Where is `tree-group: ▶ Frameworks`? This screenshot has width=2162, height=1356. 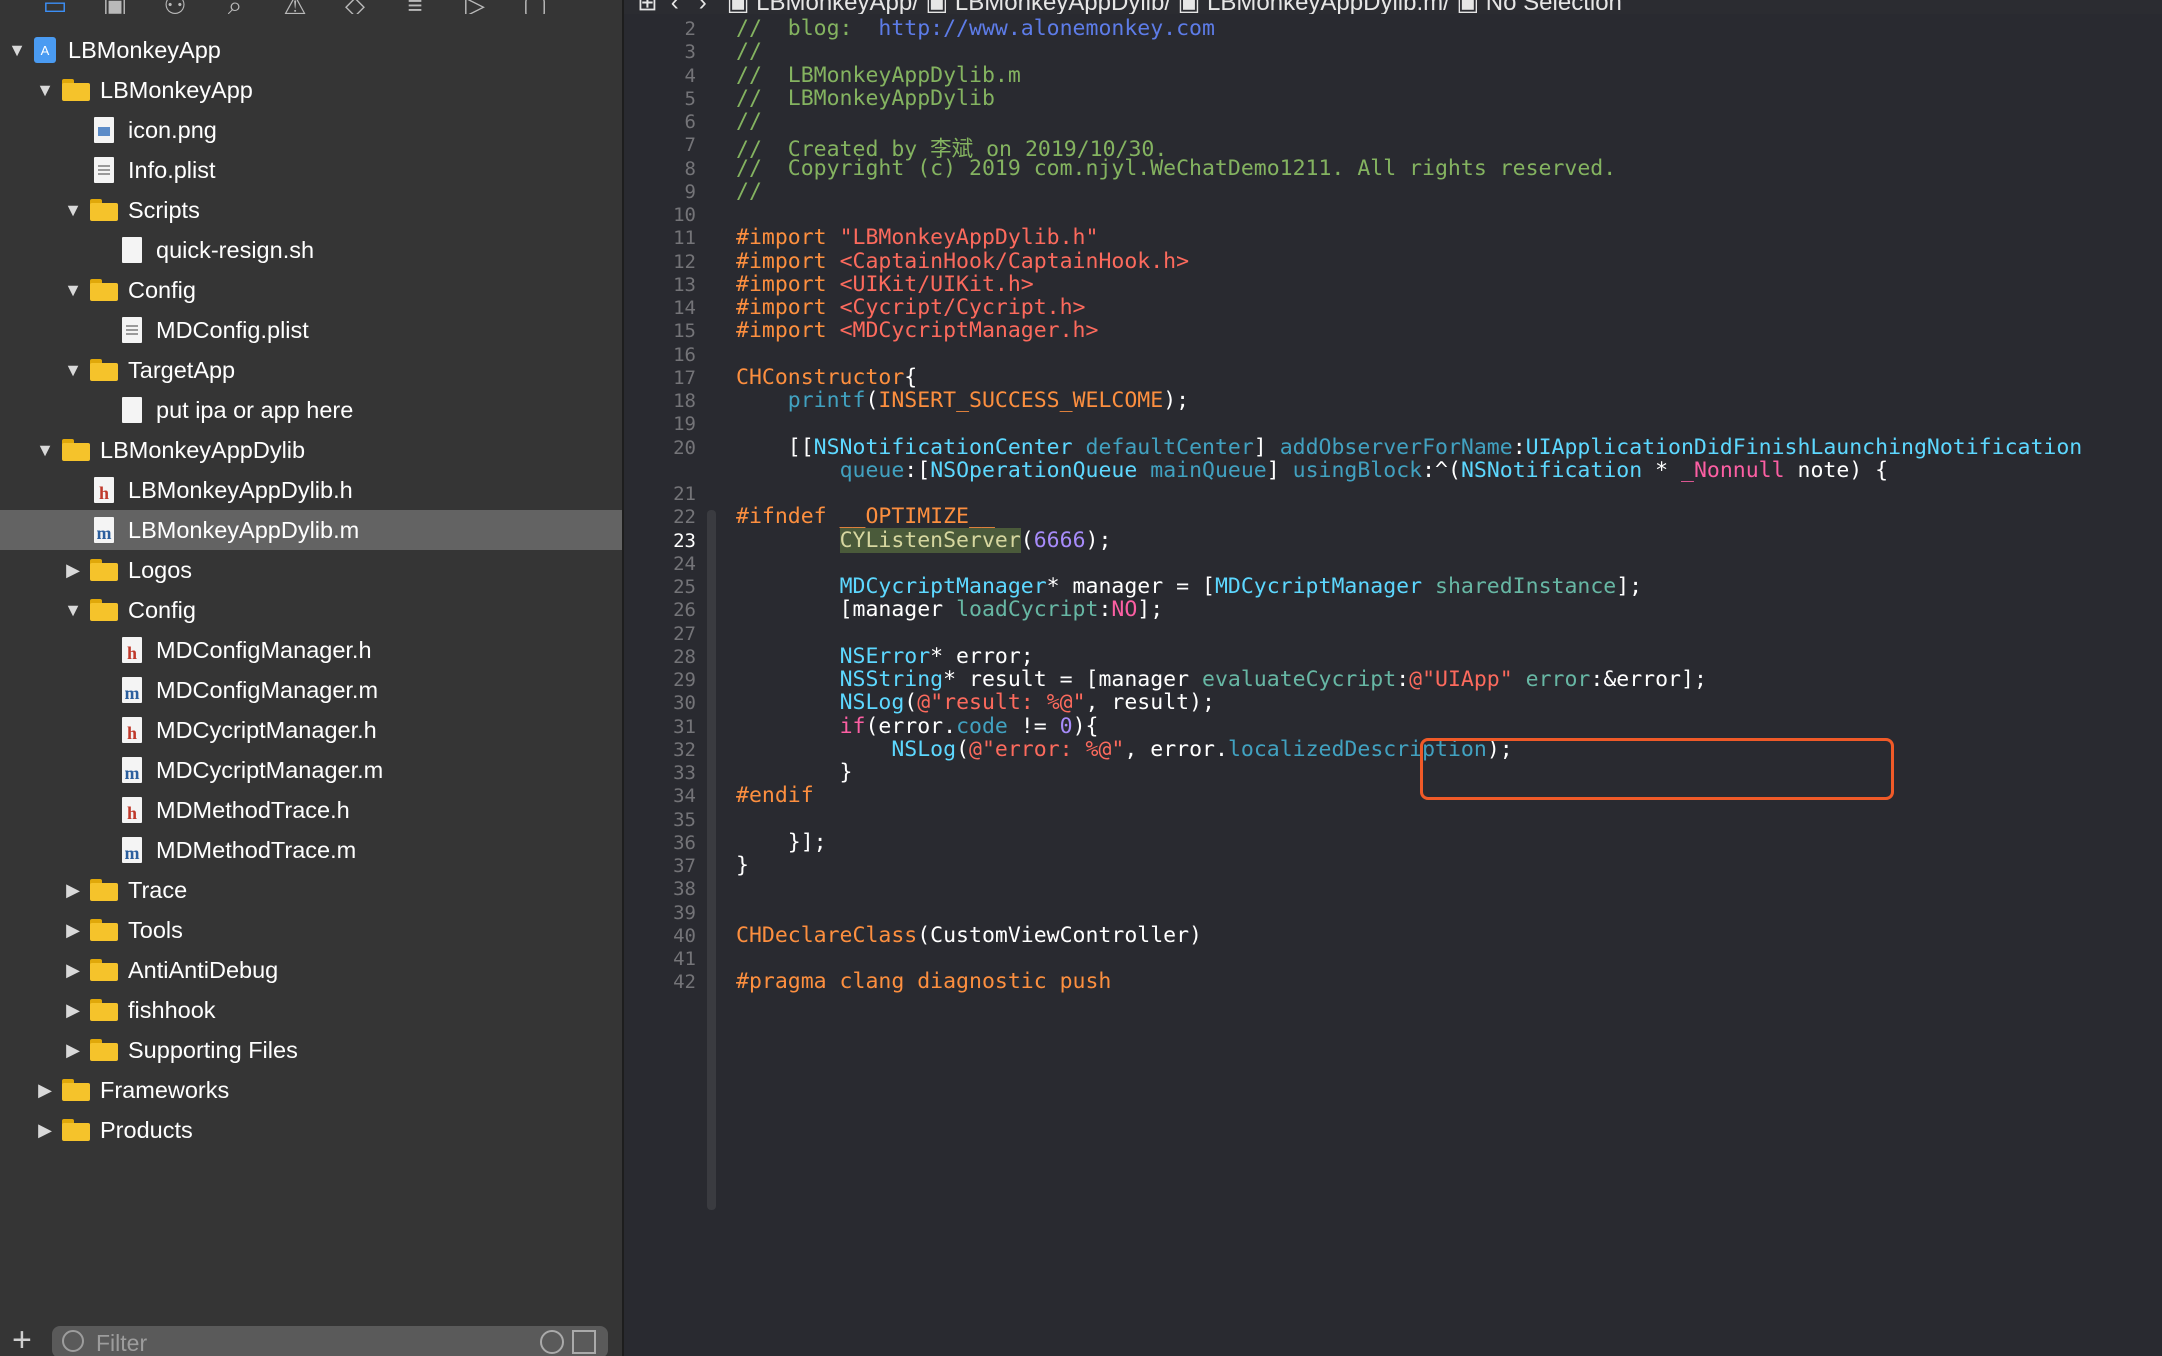
tree-group: ▶ Frameworks is located at coordinates (311, 1090).